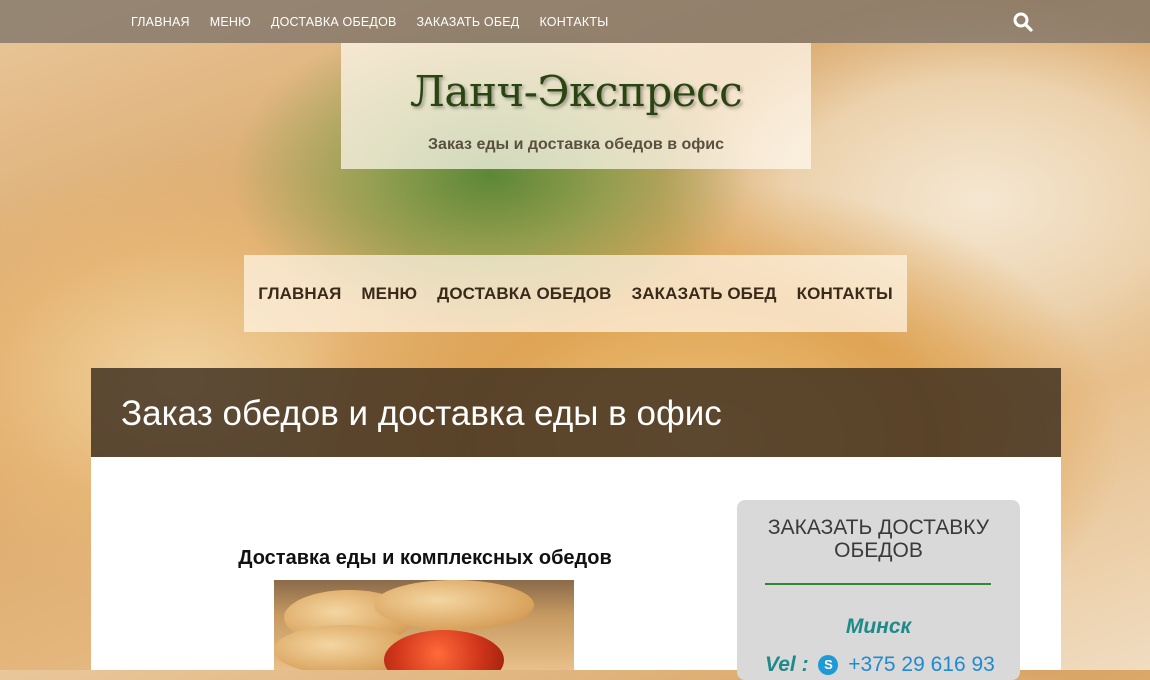  What do you see at coordinates (299, 294) in the screenshot?
I see `main-nav-home-link: ГЛАВНАЯ` at bounding box center [299, 294].